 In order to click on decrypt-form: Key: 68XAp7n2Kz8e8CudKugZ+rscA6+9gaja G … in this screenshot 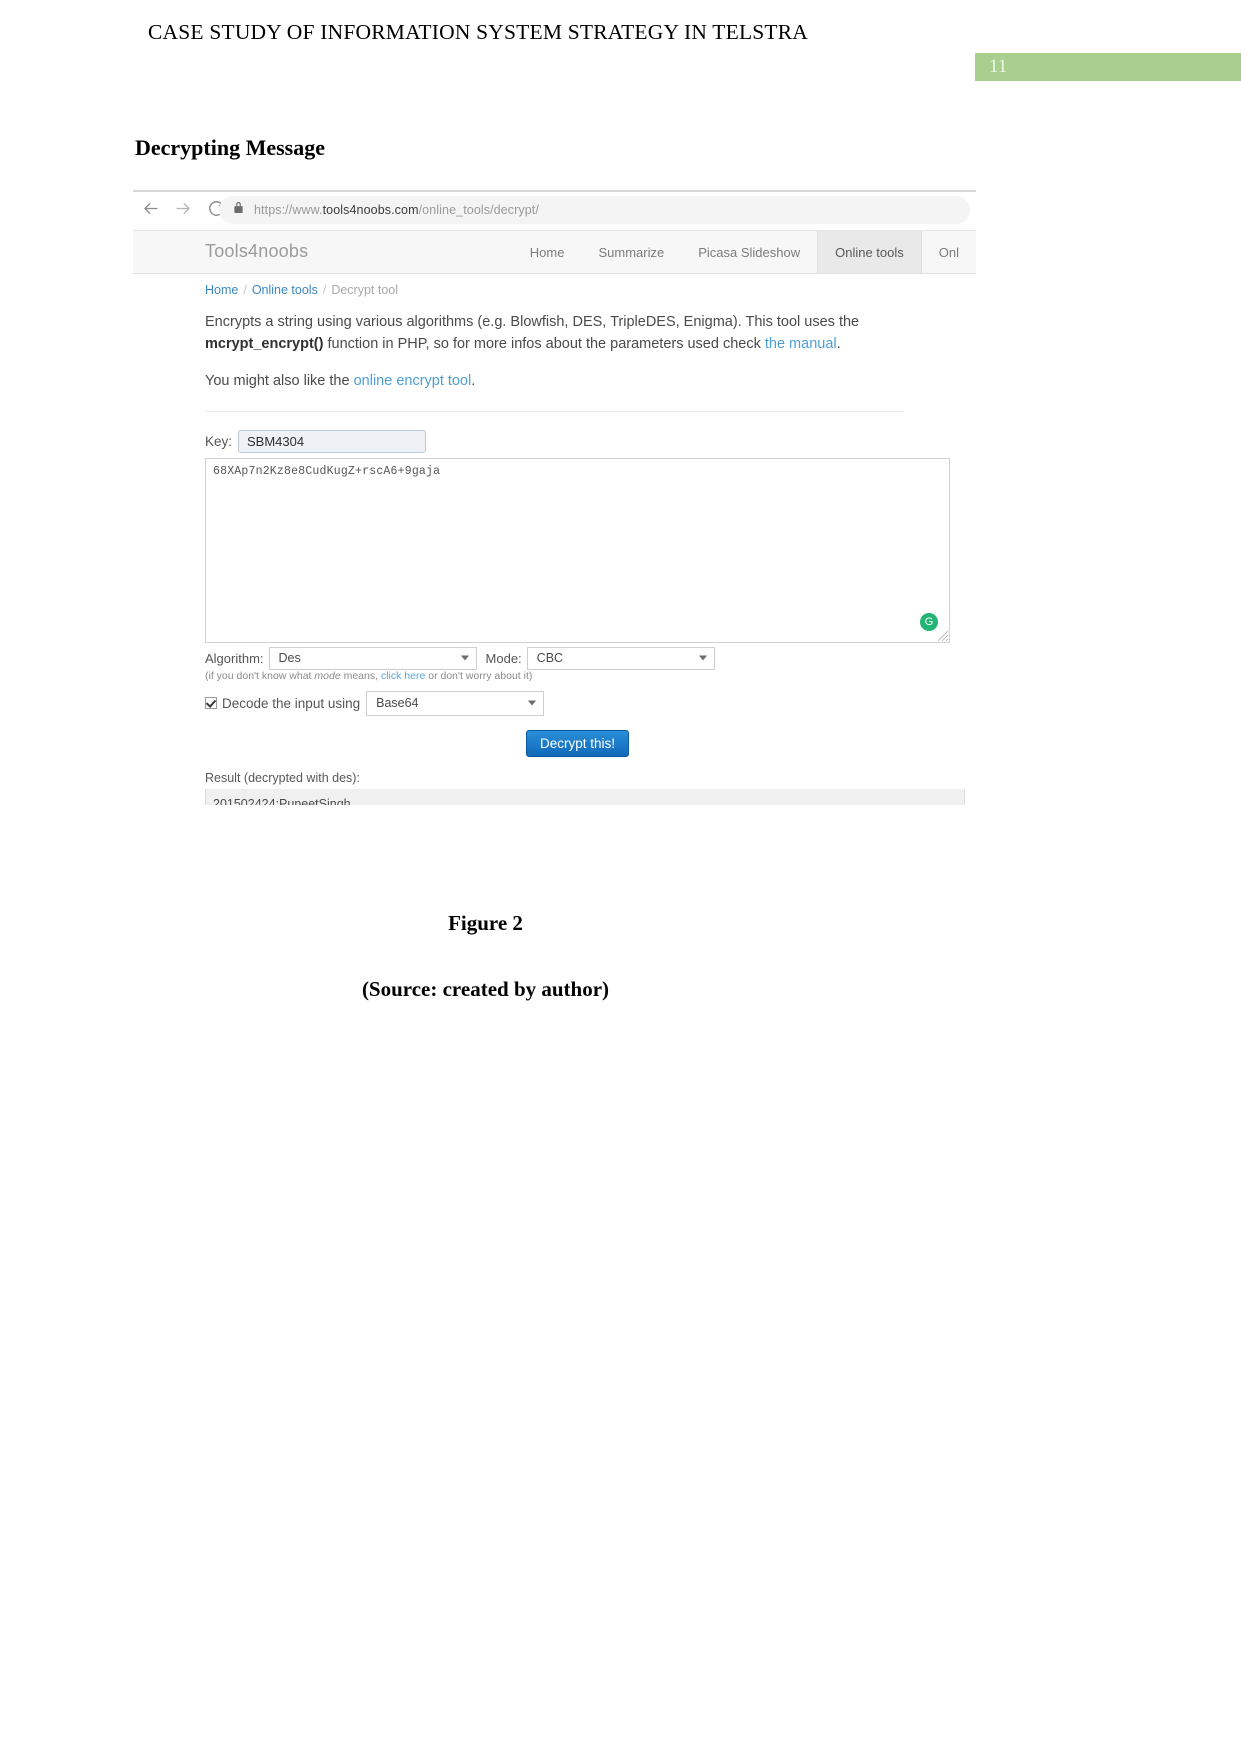, I will do `click(585, 608)`.